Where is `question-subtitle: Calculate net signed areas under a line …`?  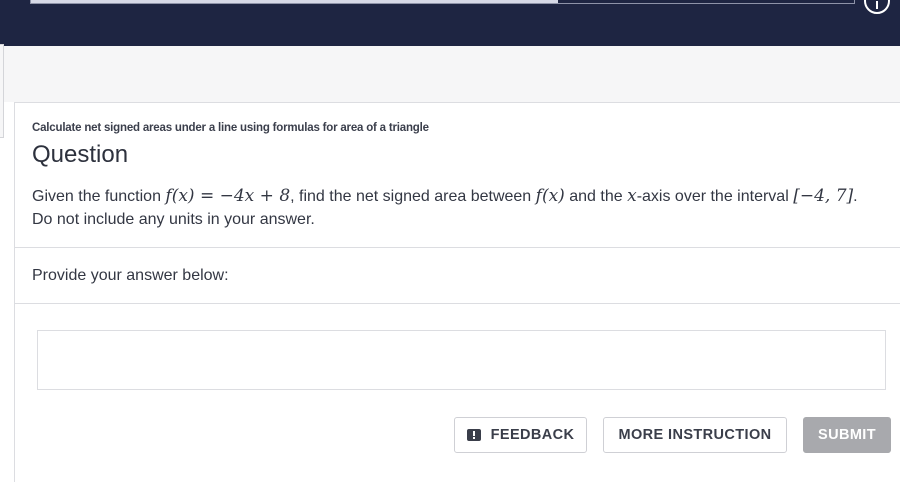 question-subtitle: Calculate net signed areas under a line … is located at coordinates (230, 128).